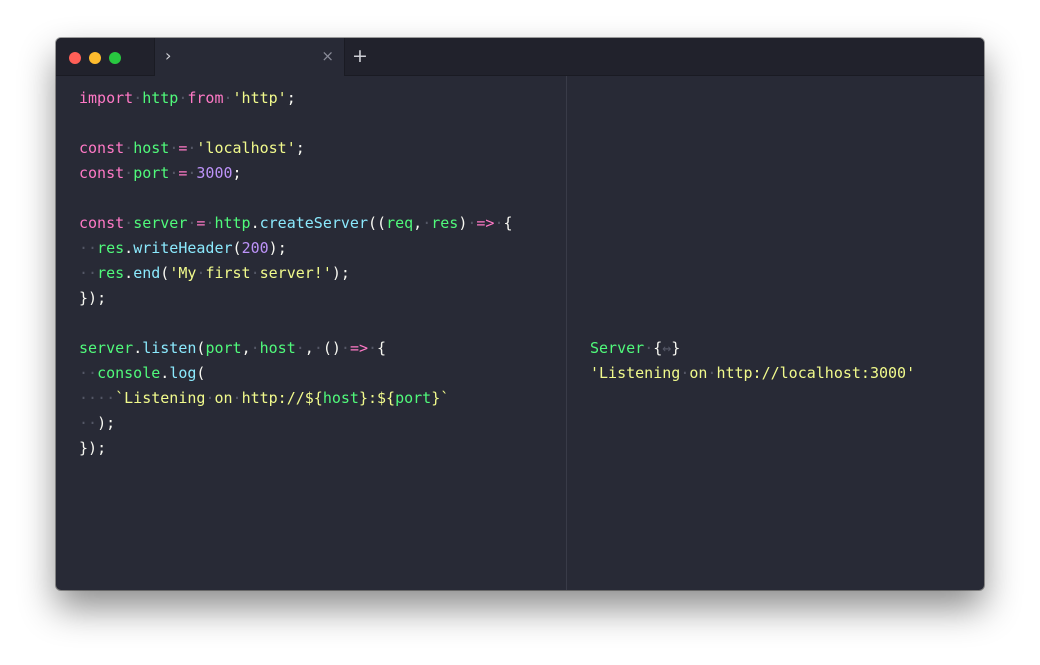  What do you see at coordinates (183, 248) in the screenshot?
I see `code-line: ··res.writeHeader(200);` at bounding box center [183, 248].